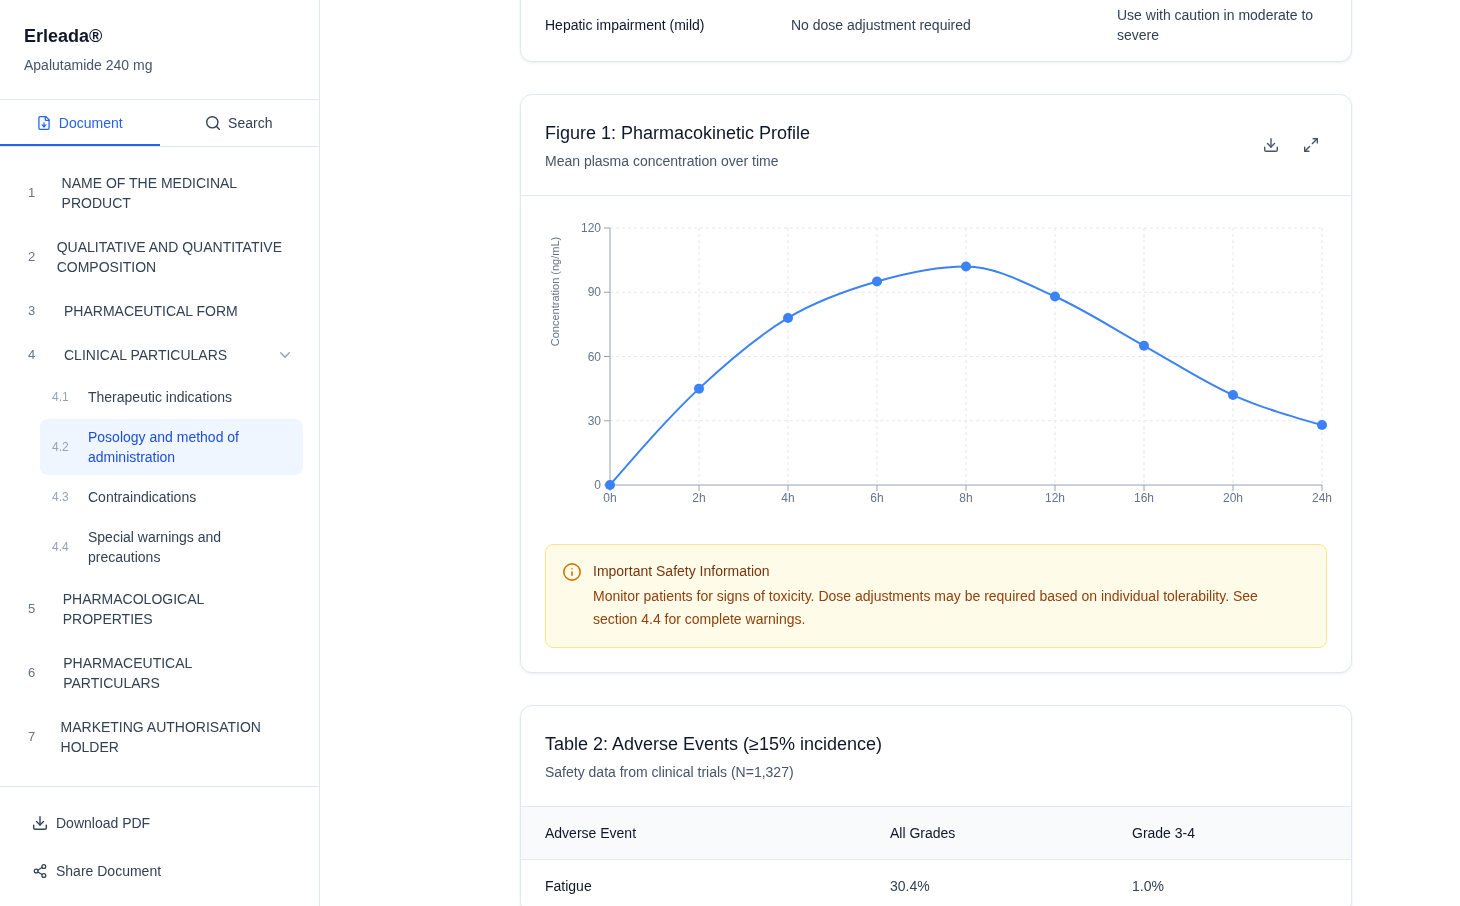 The width and height of the screenshot is (1460, 906). What do you see at coordinates (1311, 145) in the screenshot?
I see `expand-icon` at bounding box center [1311, 145].